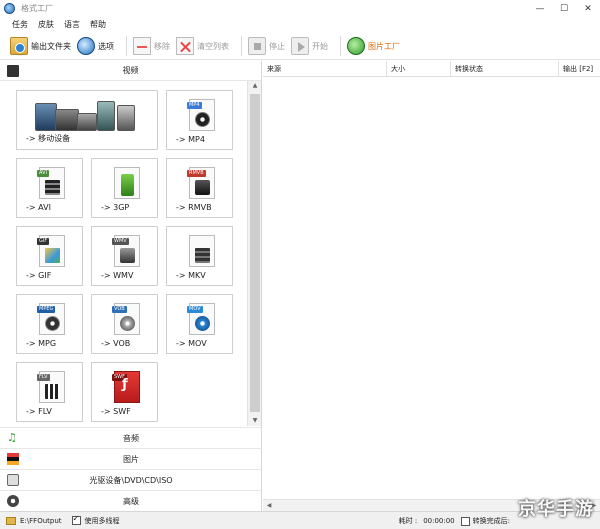 The width and height of the screenshot is (600, 529). I want to click on category-audio: ♫ 音频, so click(131, 437).